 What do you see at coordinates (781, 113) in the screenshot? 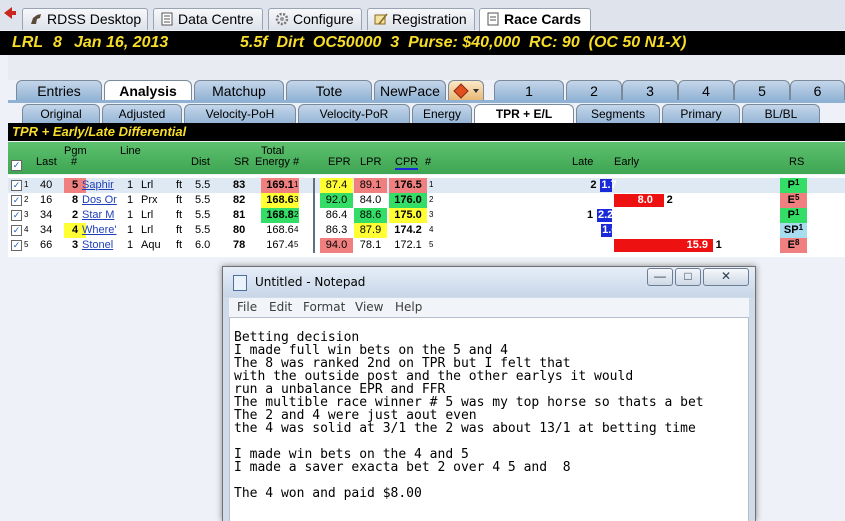
I see `subtab-bl-bl: BL/BL` at bounding box center [781, 113].